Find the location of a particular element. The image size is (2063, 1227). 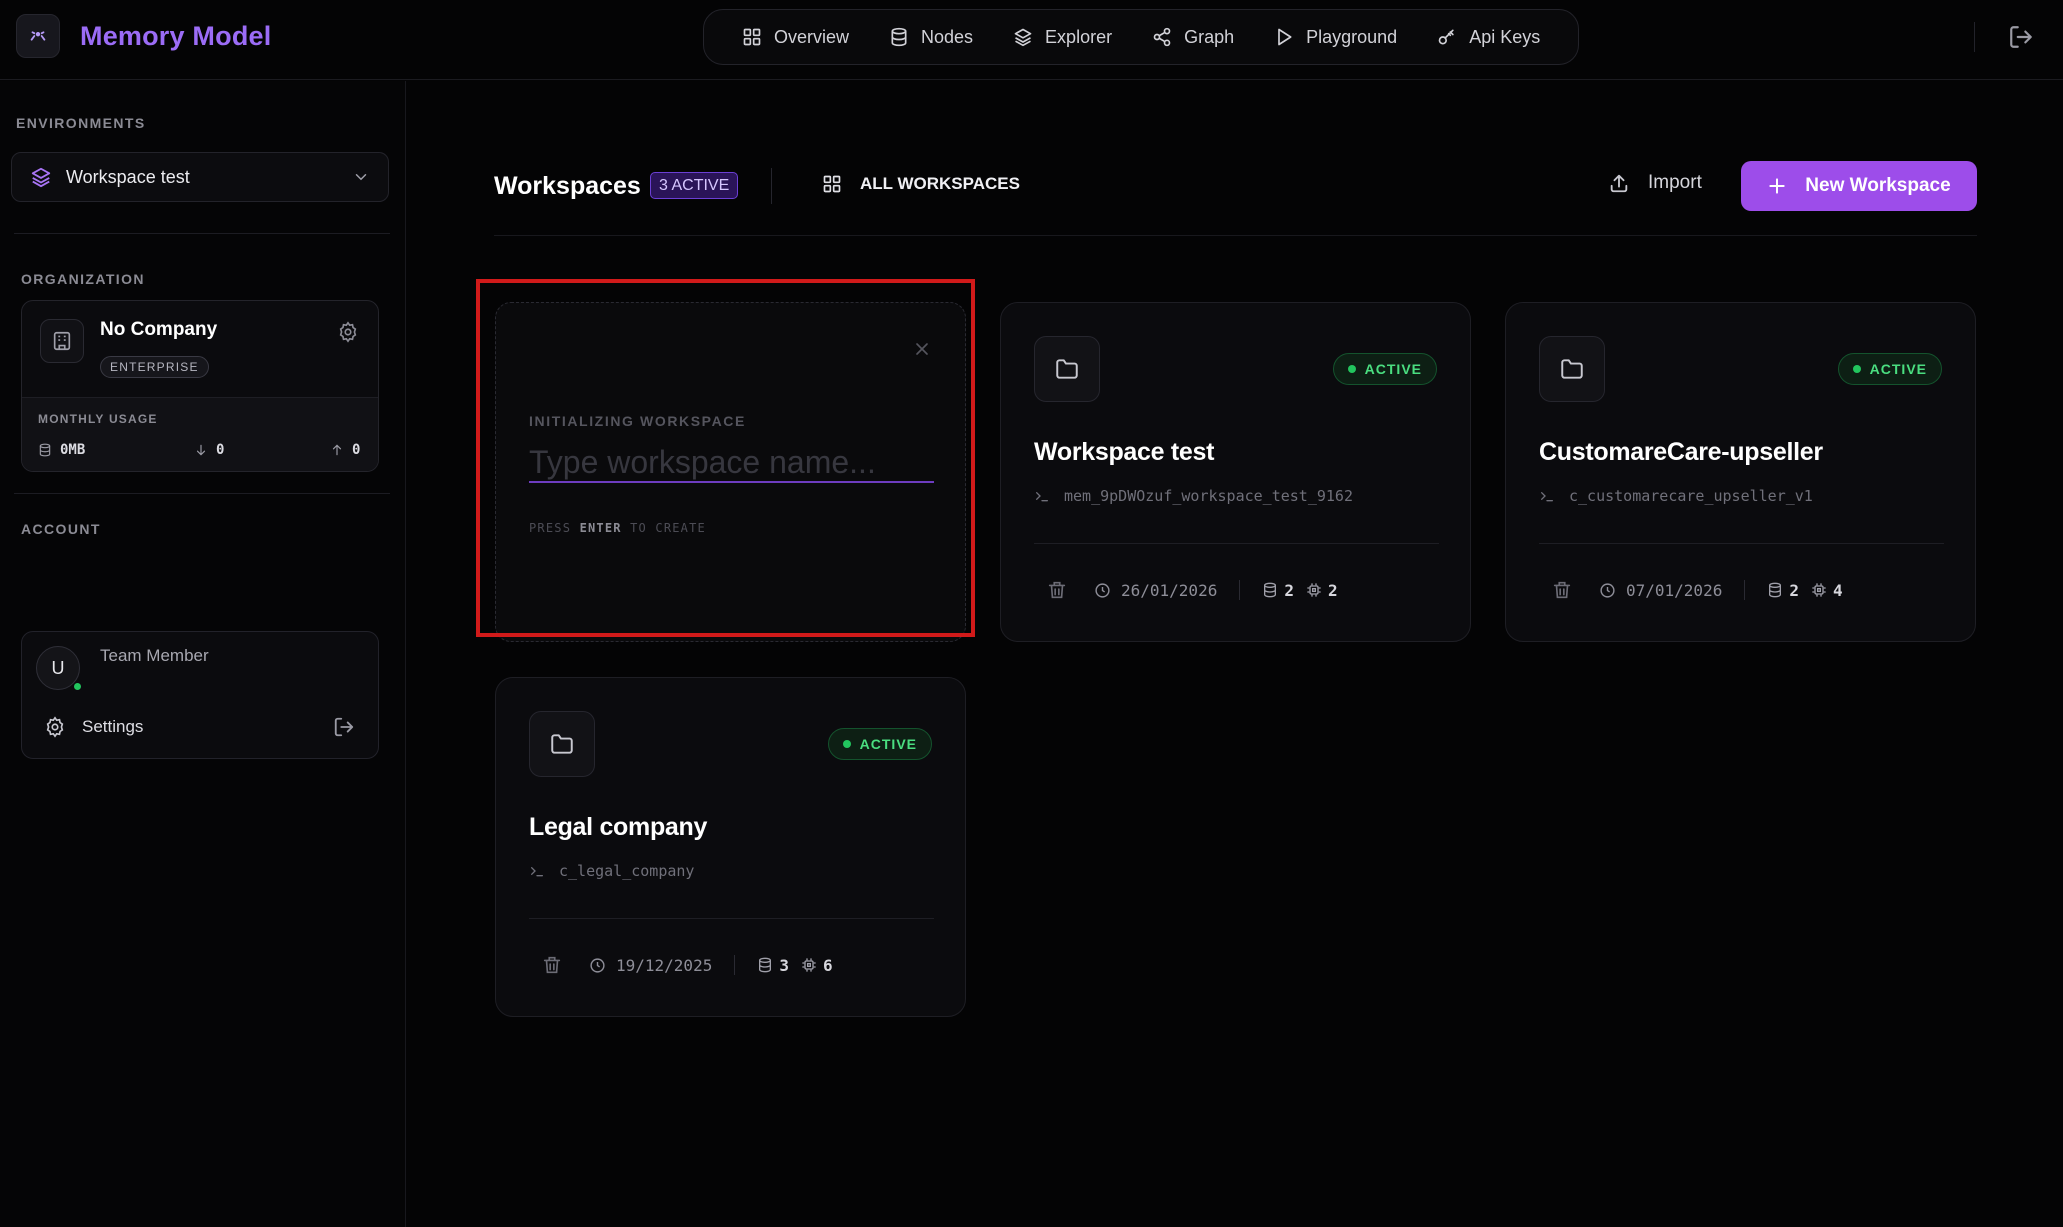

brand: Memory Model is located at coordinates (143, 36).